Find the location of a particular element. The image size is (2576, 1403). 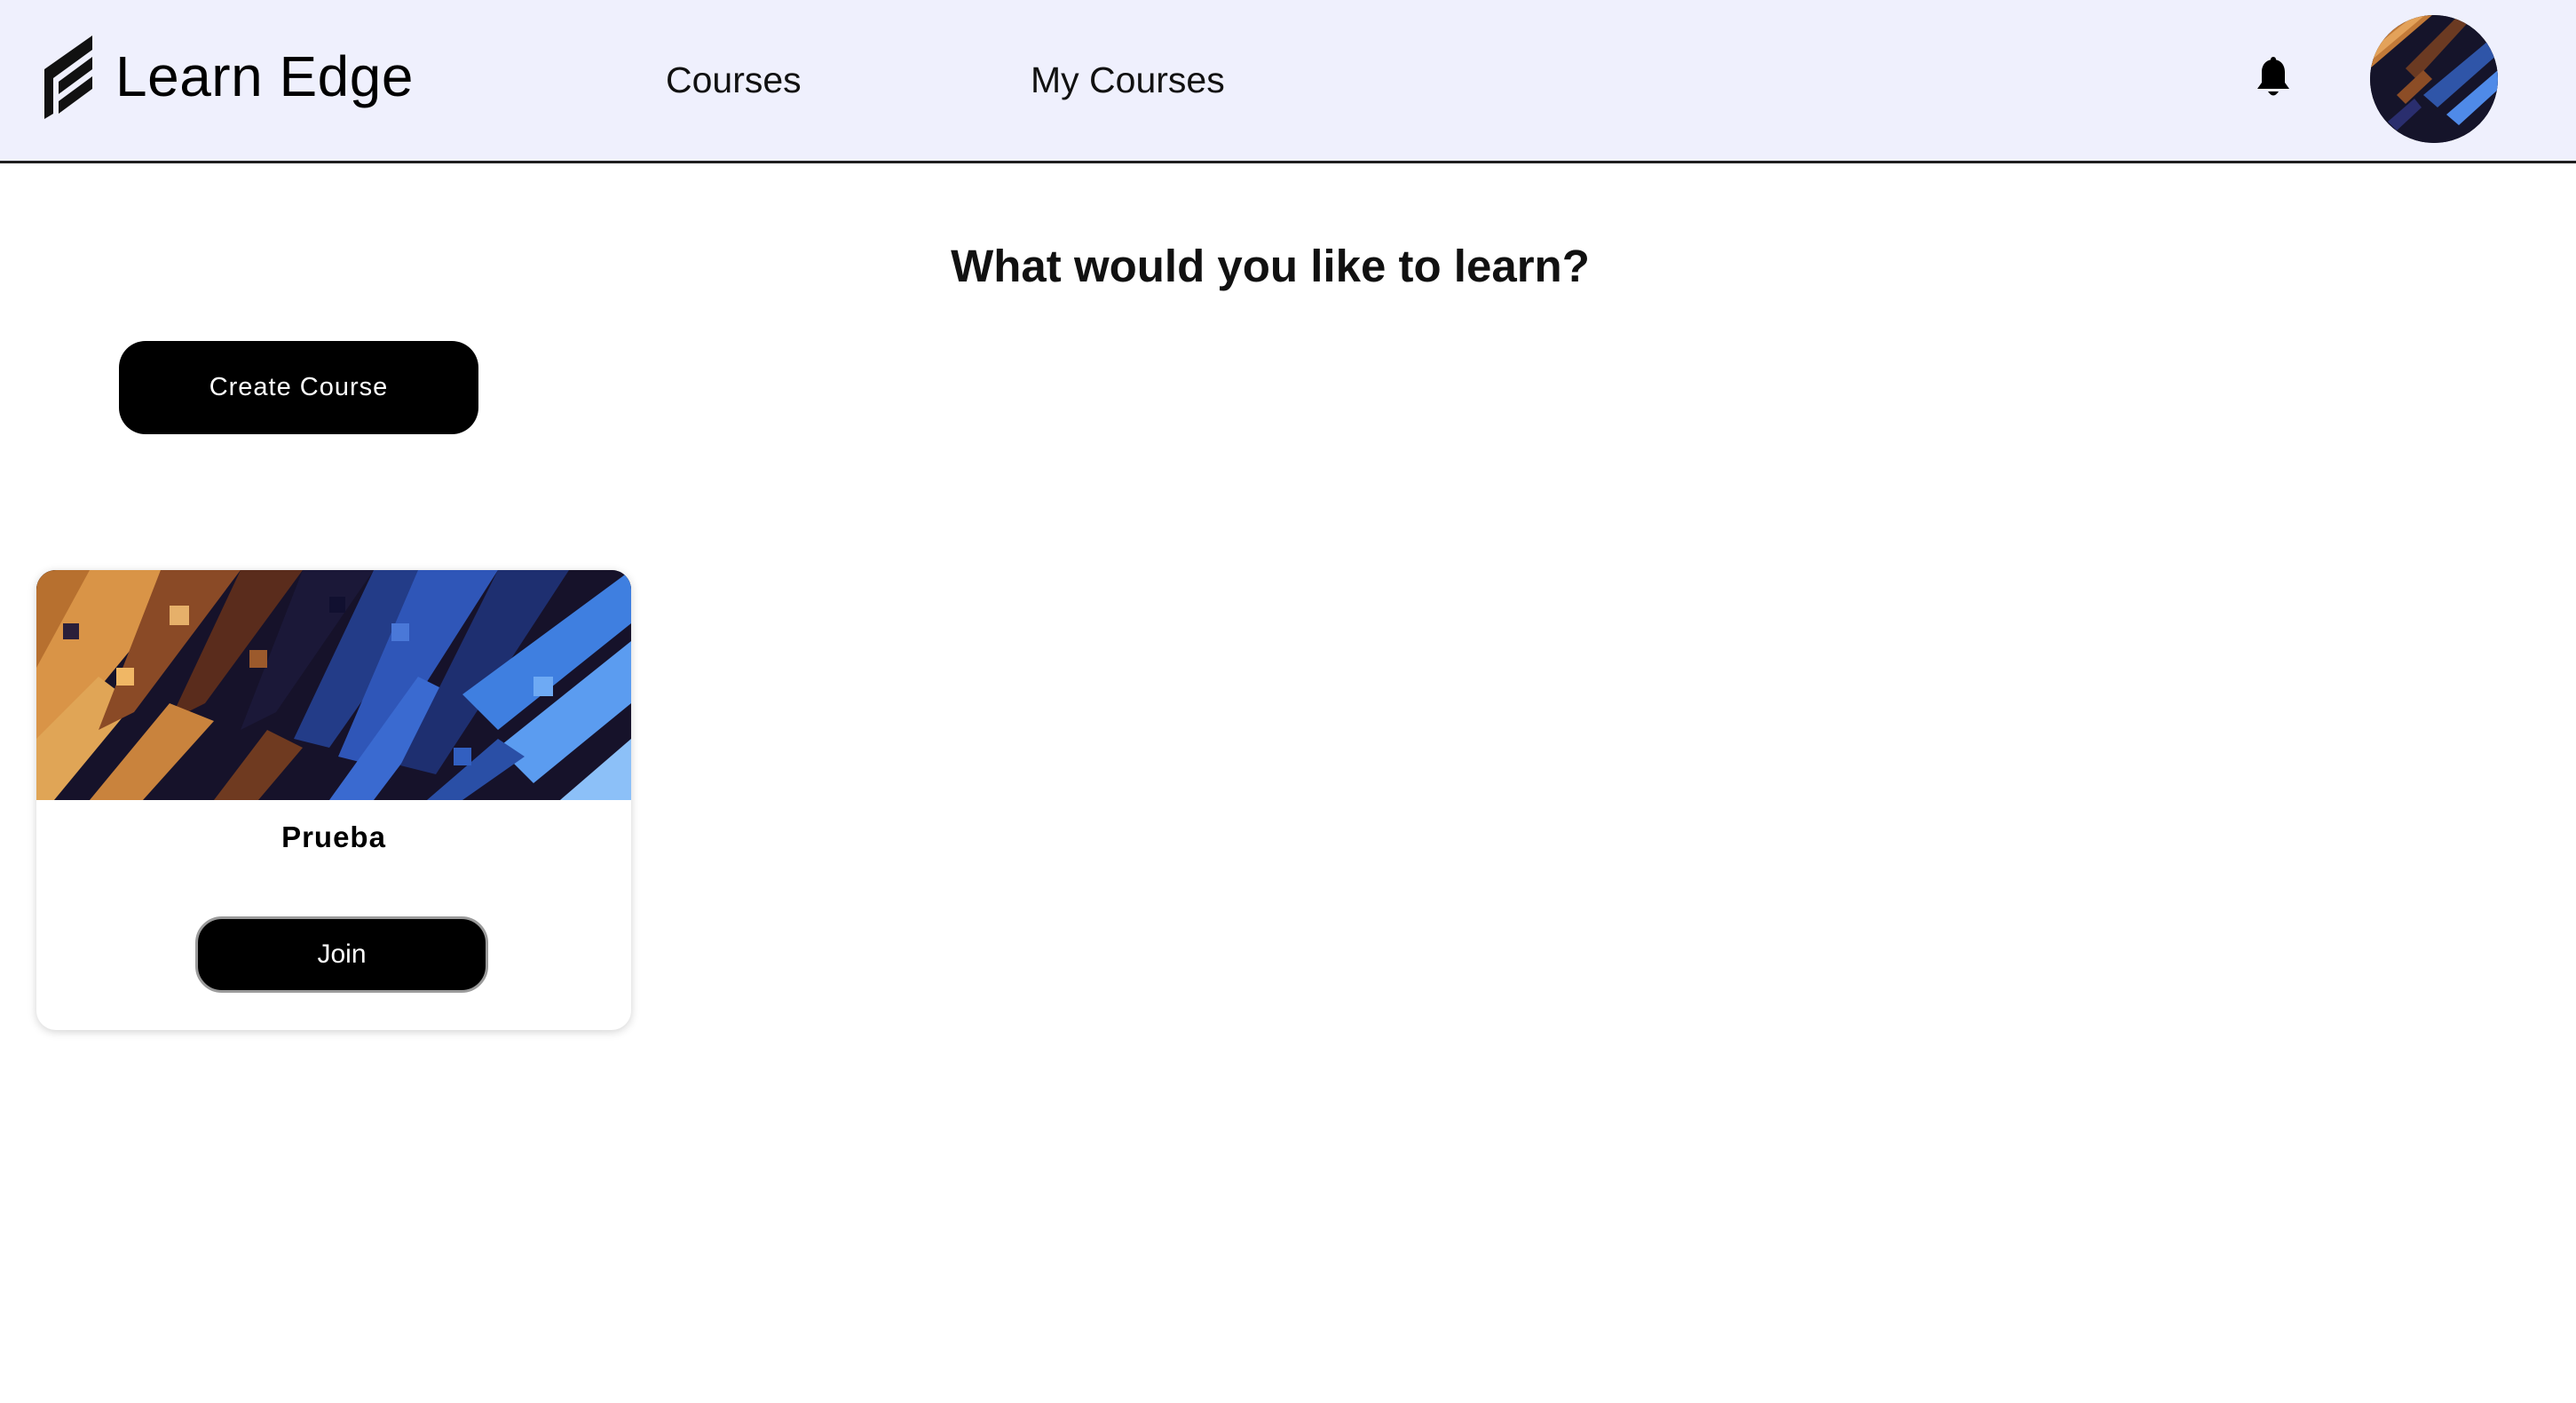

join-course-button: Join is located at coordinates (341, 954).